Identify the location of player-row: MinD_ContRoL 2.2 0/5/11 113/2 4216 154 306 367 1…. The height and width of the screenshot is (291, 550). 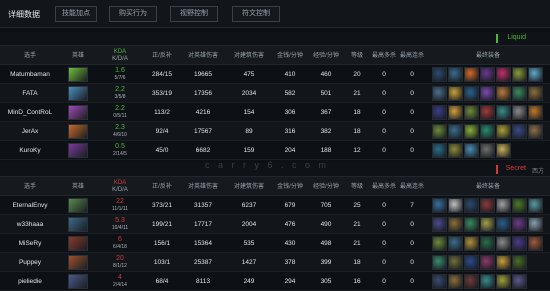
(275, 112).